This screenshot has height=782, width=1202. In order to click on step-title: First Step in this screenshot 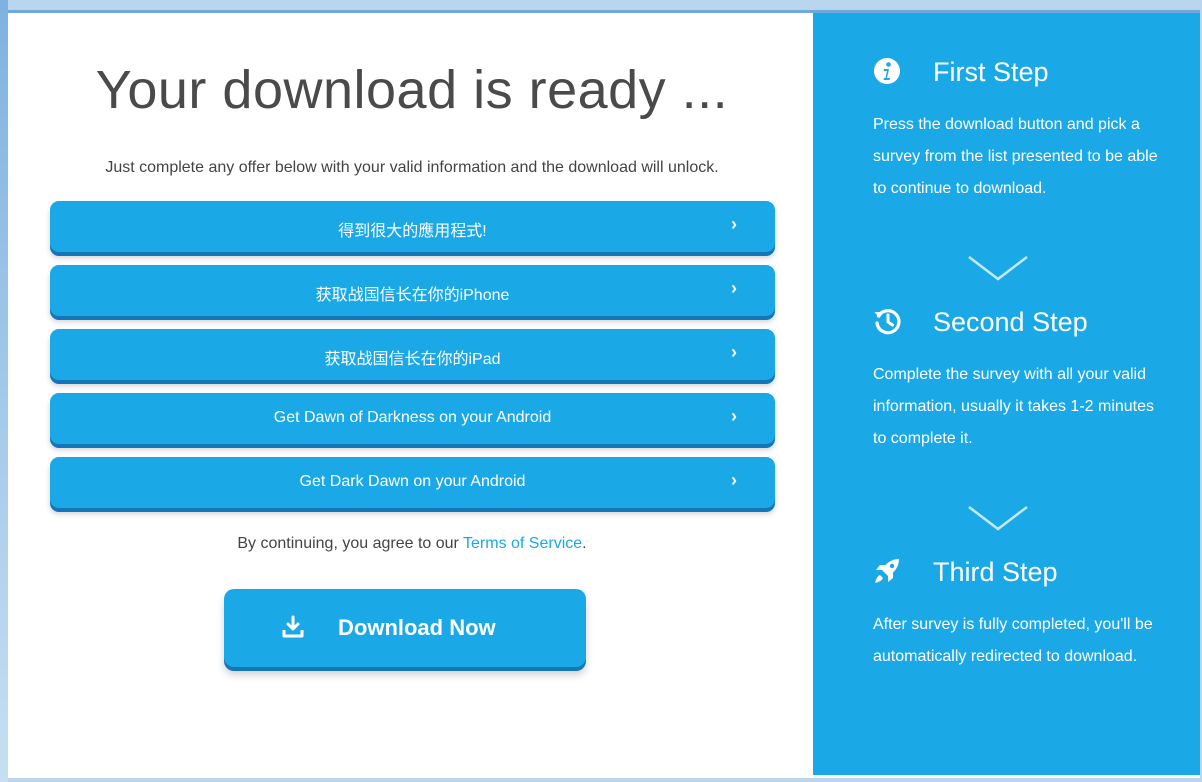, I will do `click(991, 72)`.